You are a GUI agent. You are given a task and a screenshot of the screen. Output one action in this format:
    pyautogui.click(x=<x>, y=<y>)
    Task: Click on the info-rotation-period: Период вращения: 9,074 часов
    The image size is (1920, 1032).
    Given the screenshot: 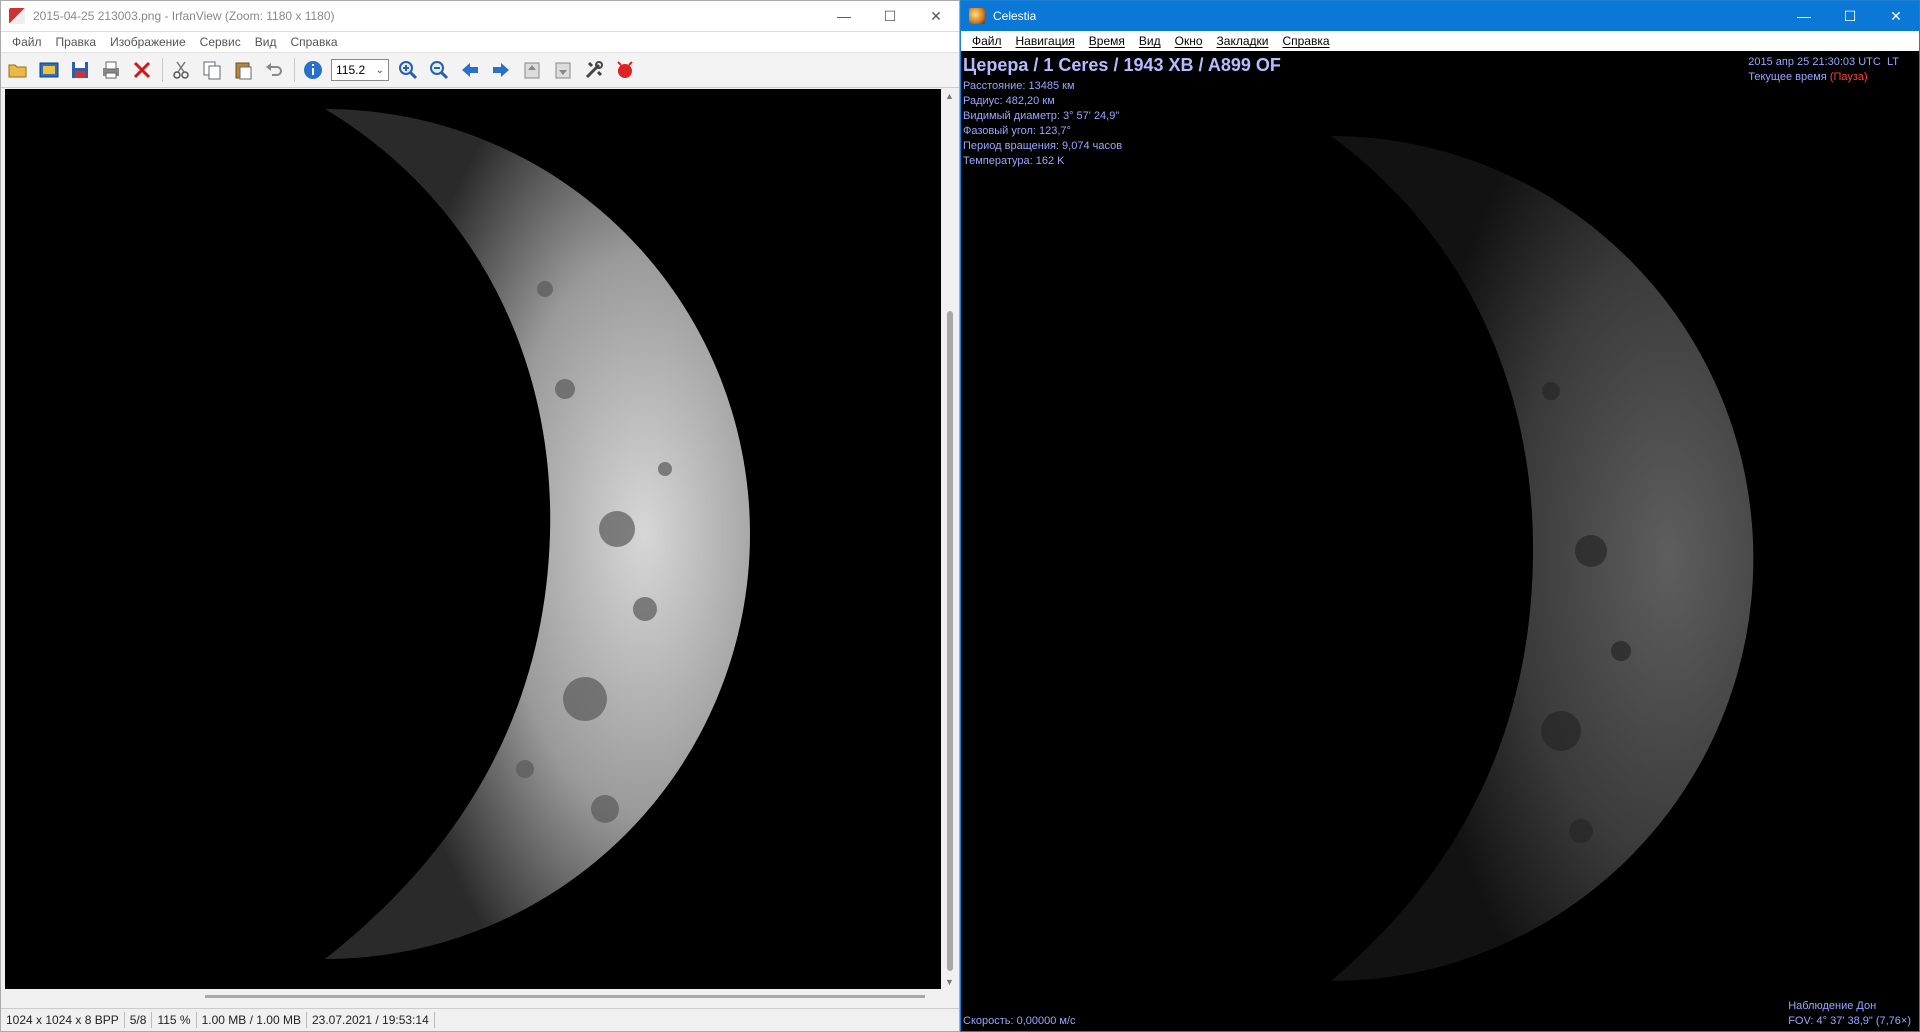 What is the action you would take?
    pyautogui.click(x=1043, y=146)
    